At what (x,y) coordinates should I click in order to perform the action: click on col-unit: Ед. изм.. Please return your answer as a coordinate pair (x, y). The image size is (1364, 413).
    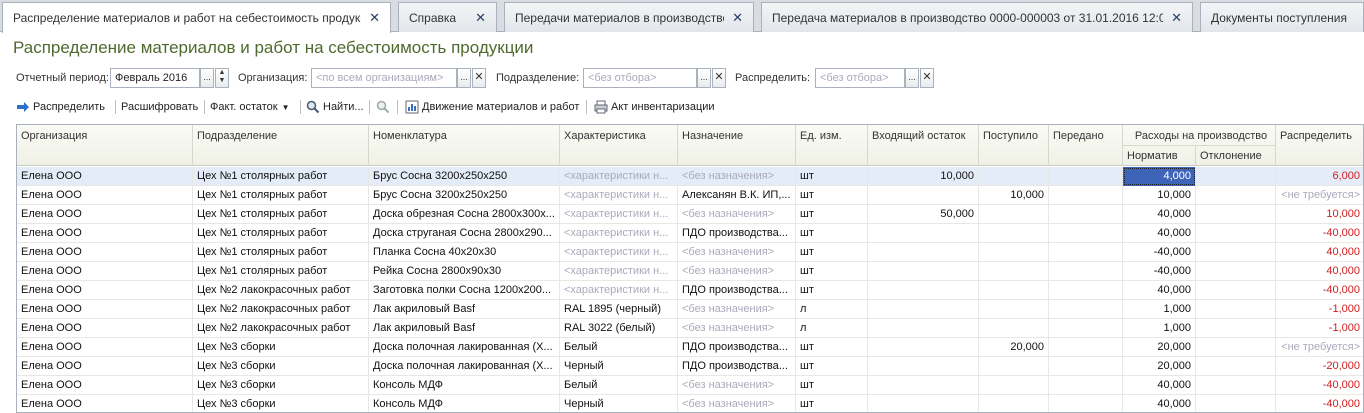
    Looking at the image, I should click on (832, 145).